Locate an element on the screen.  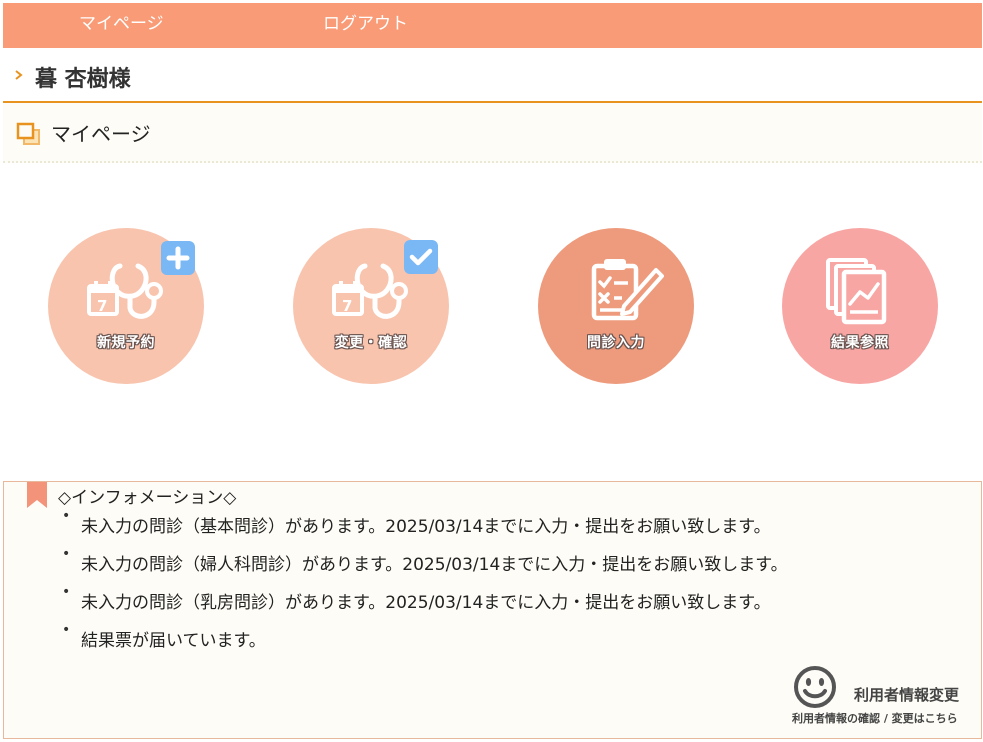
user-info-change-link: 利用者情報変更 利用者情報の確認 / 変更はこちら is located at coordinates (879, 695).